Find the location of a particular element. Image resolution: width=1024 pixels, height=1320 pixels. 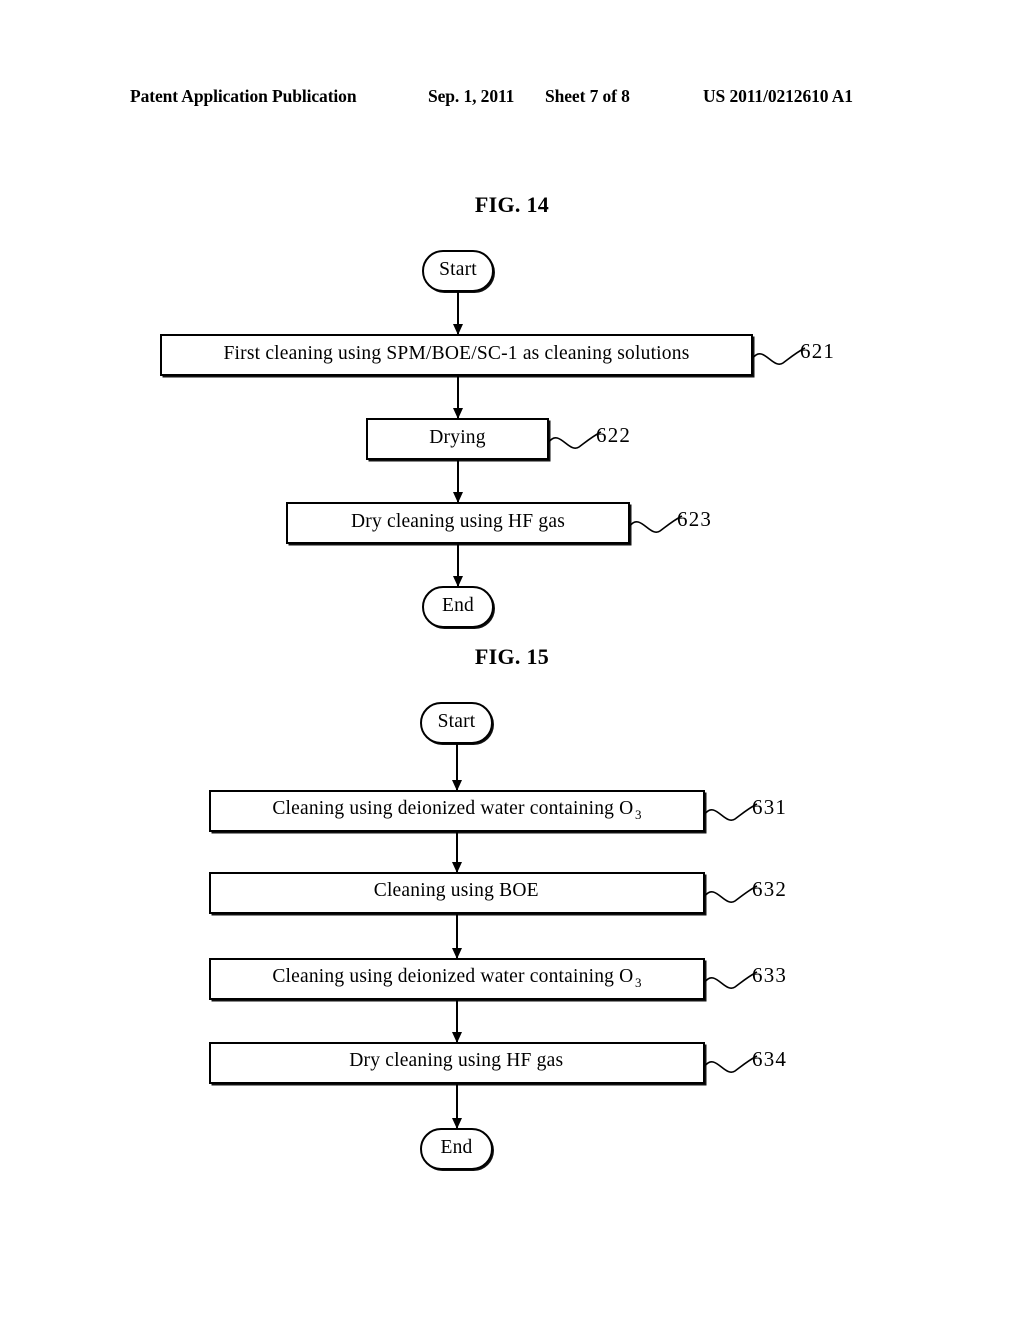

fig15-process-label-634: Dry cleaning using HF gas is located at coordinates (456, 1061).